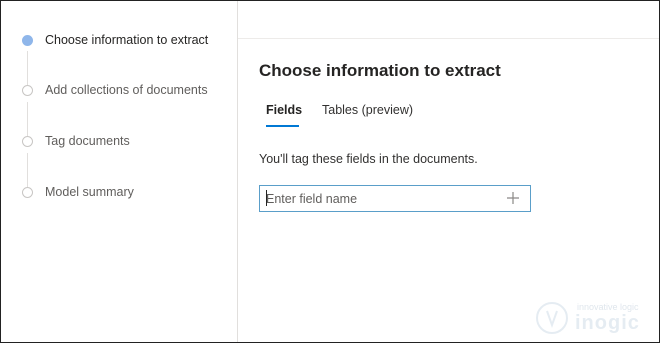  I want to click on tab-fields: Fields, so click(284, 115).